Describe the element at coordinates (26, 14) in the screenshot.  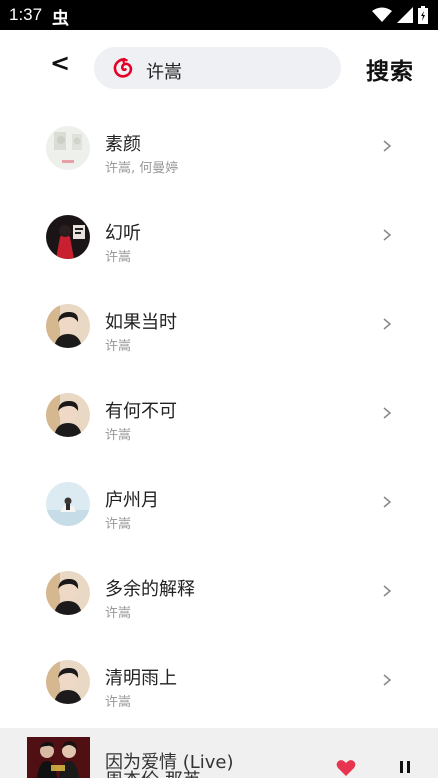
I see `status-time: 1:37` at that location.